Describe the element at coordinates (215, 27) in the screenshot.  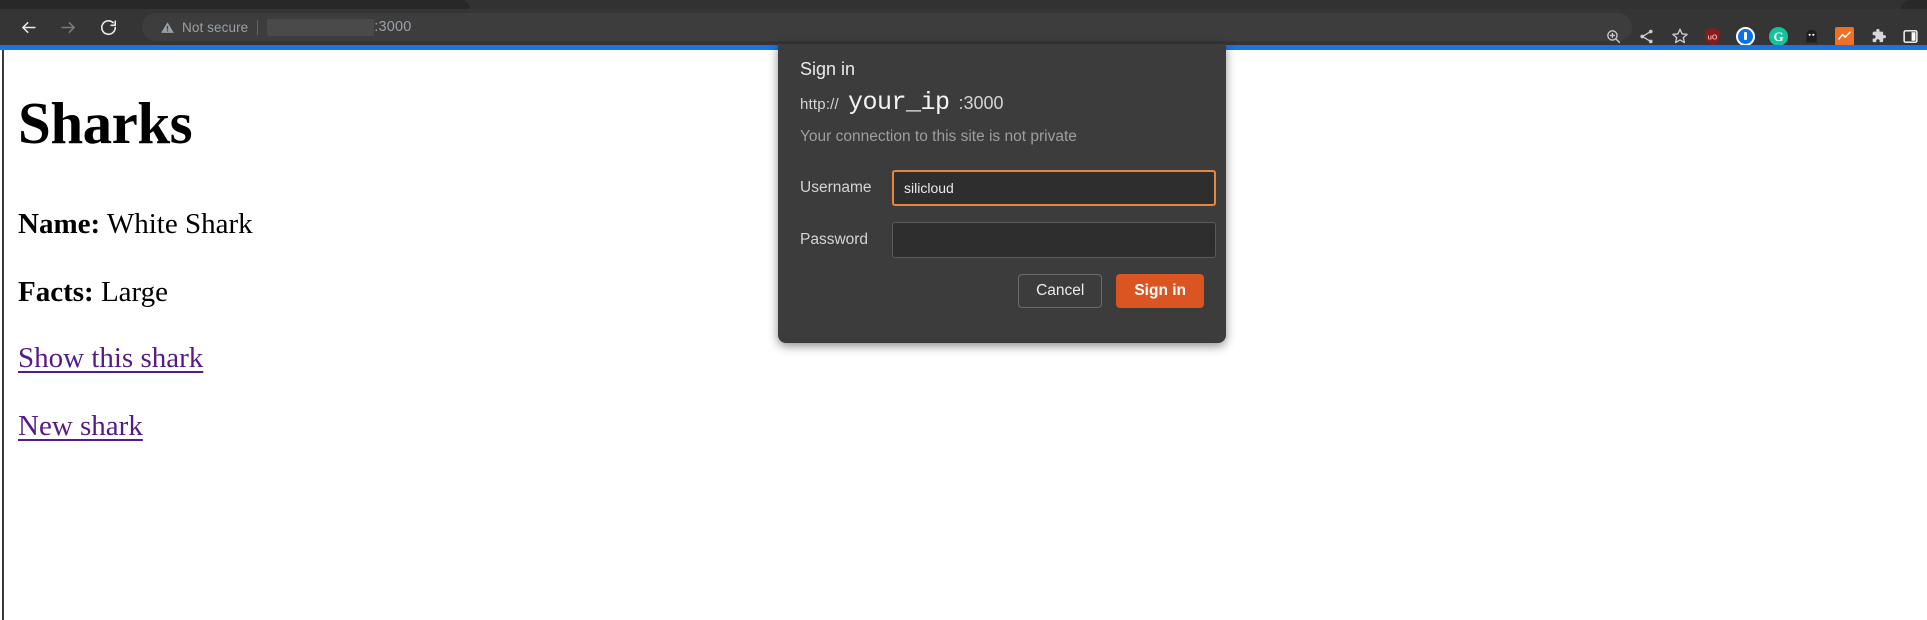
I see `security-status-label: Not secure` at that location.